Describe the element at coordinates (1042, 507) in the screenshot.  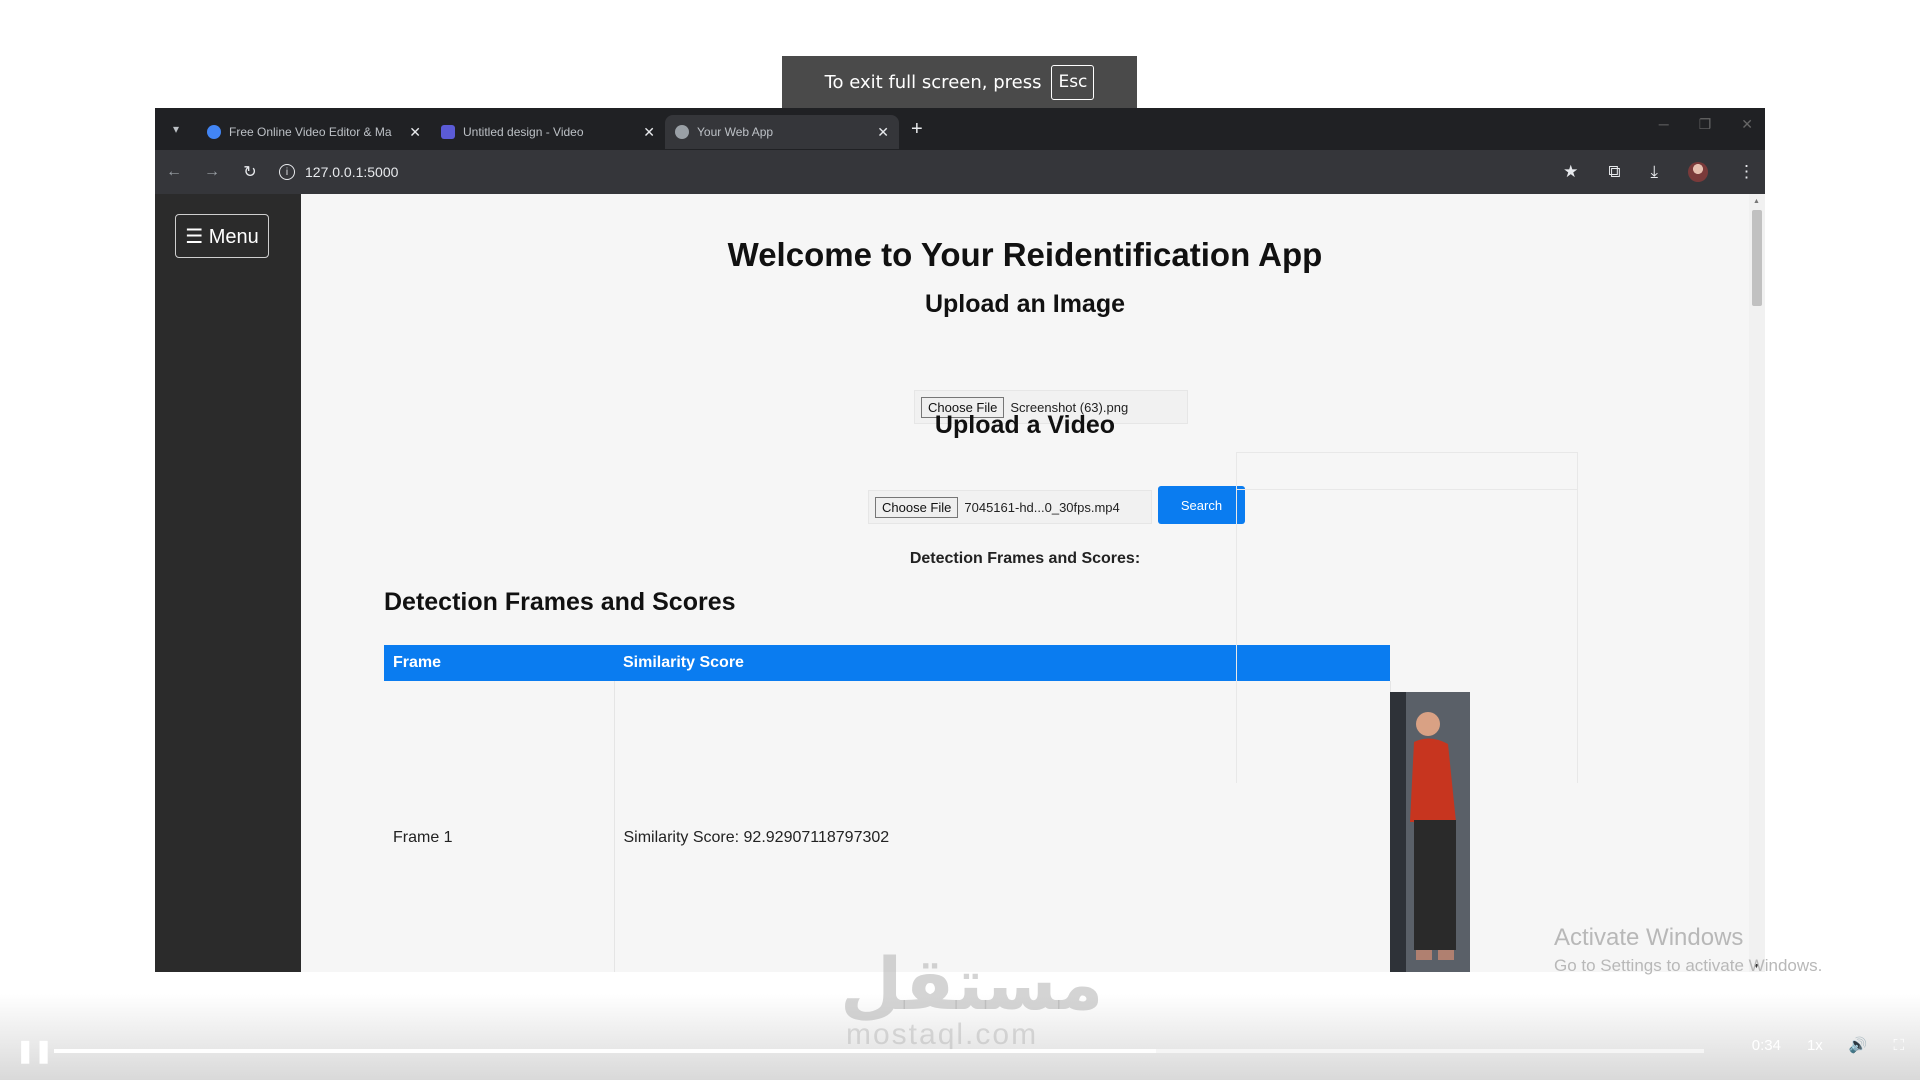
I see `video-file-name: 7045161-hd...0_30fps.mp4` at that location.